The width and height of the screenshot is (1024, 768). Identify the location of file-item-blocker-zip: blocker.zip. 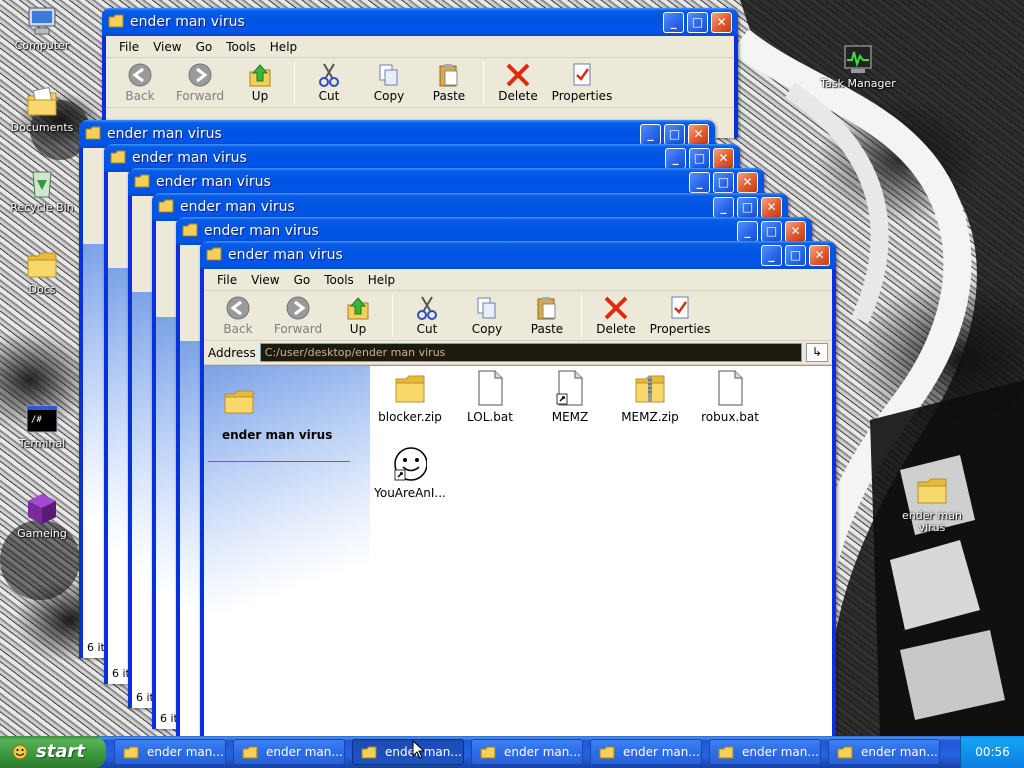
(410, 397).